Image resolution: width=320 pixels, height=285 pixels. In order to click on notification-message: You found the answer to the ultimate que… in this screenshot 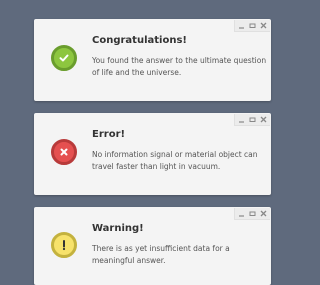, I will do `click(179, 66)`.